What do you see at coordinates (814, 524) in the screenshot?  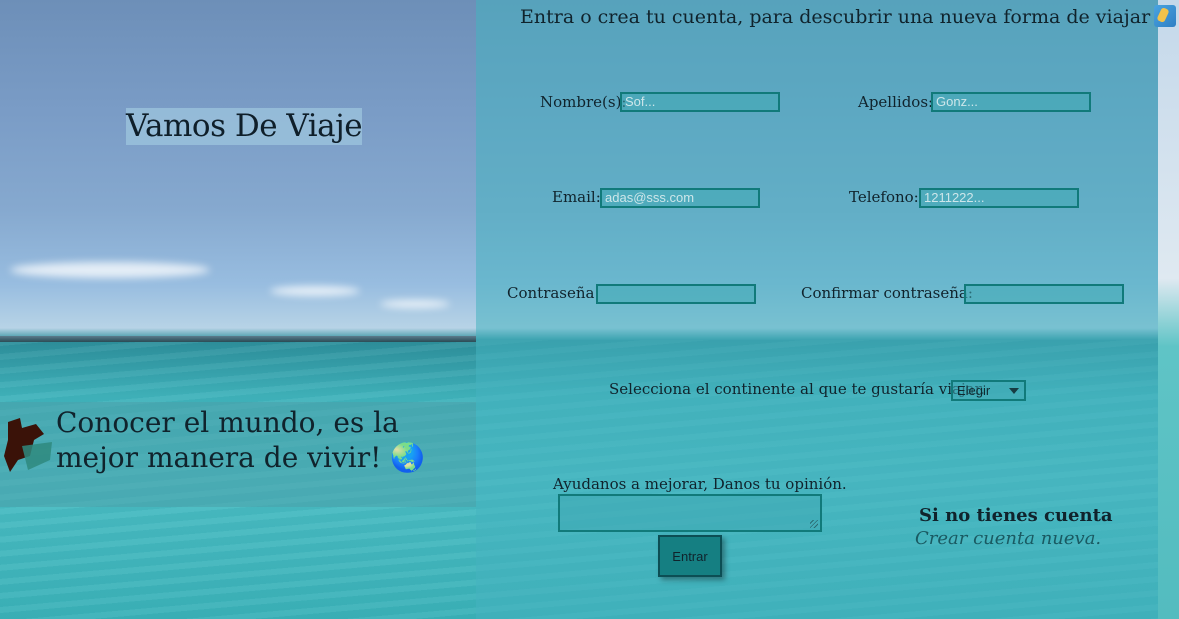 I see `resize-grip-icon` at bounding box center [814, 524].